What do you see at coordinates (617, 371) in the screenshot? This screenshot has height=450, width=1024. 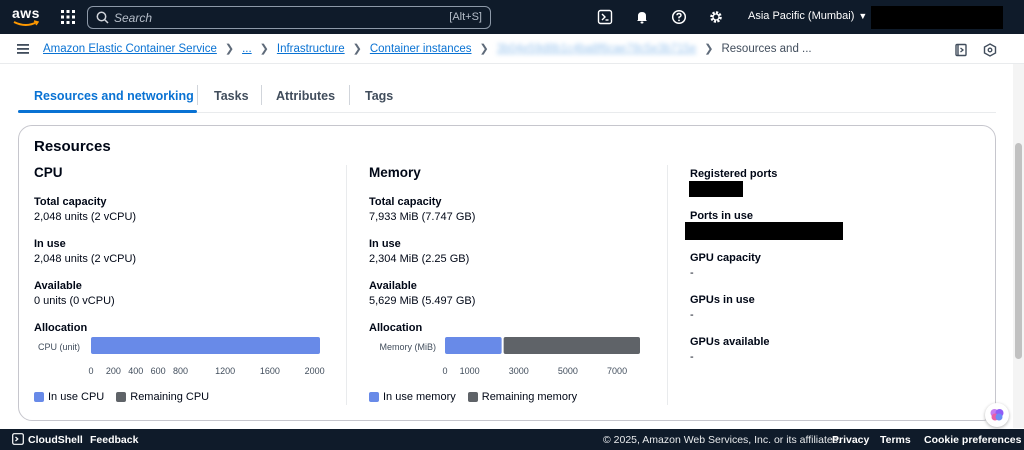 I see `memory-x-tick-label: 7000` at bounding box center [617, 371].